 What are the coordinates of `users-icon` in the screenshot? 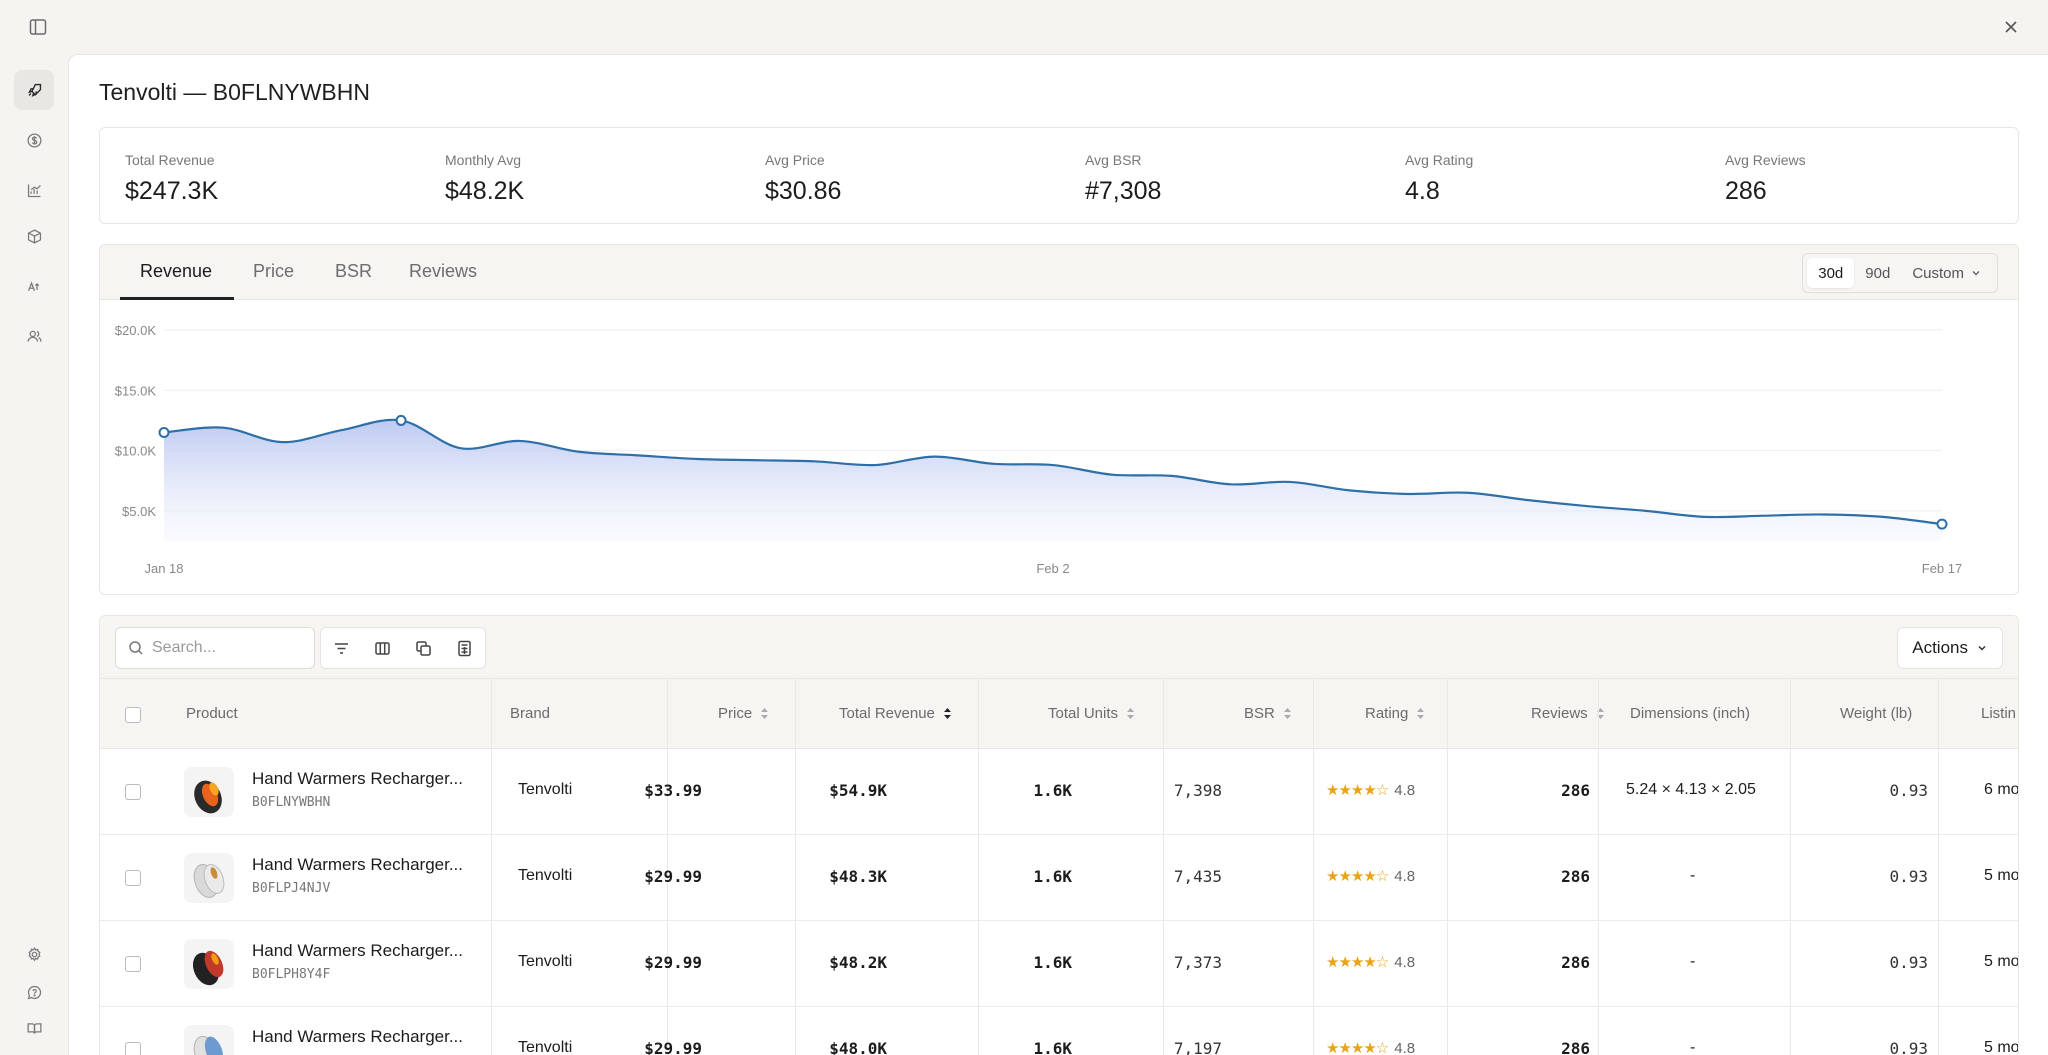 It's located at (34, 336).